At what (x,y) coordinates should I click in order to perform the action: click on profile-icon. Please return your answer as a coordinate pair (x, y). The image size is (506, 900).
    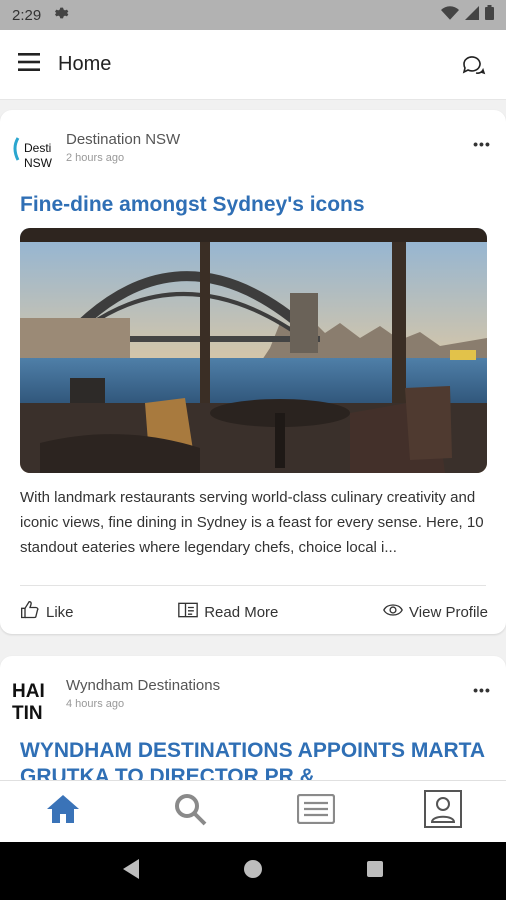
    Looking at the image, I should click on (442, 811).